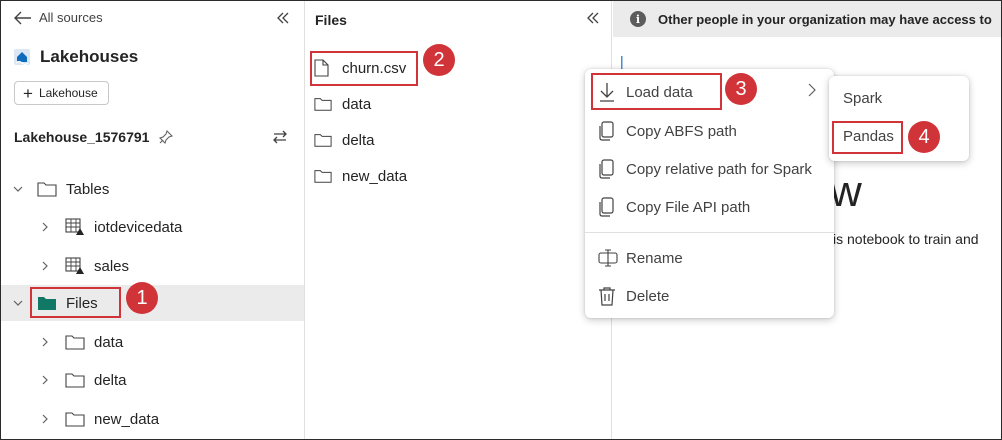 Image resolution: width=1002 pixels, height=440 pixels. I want to click on lakehouse-name-row: Lakehouse_1576791, so click(94, 137).